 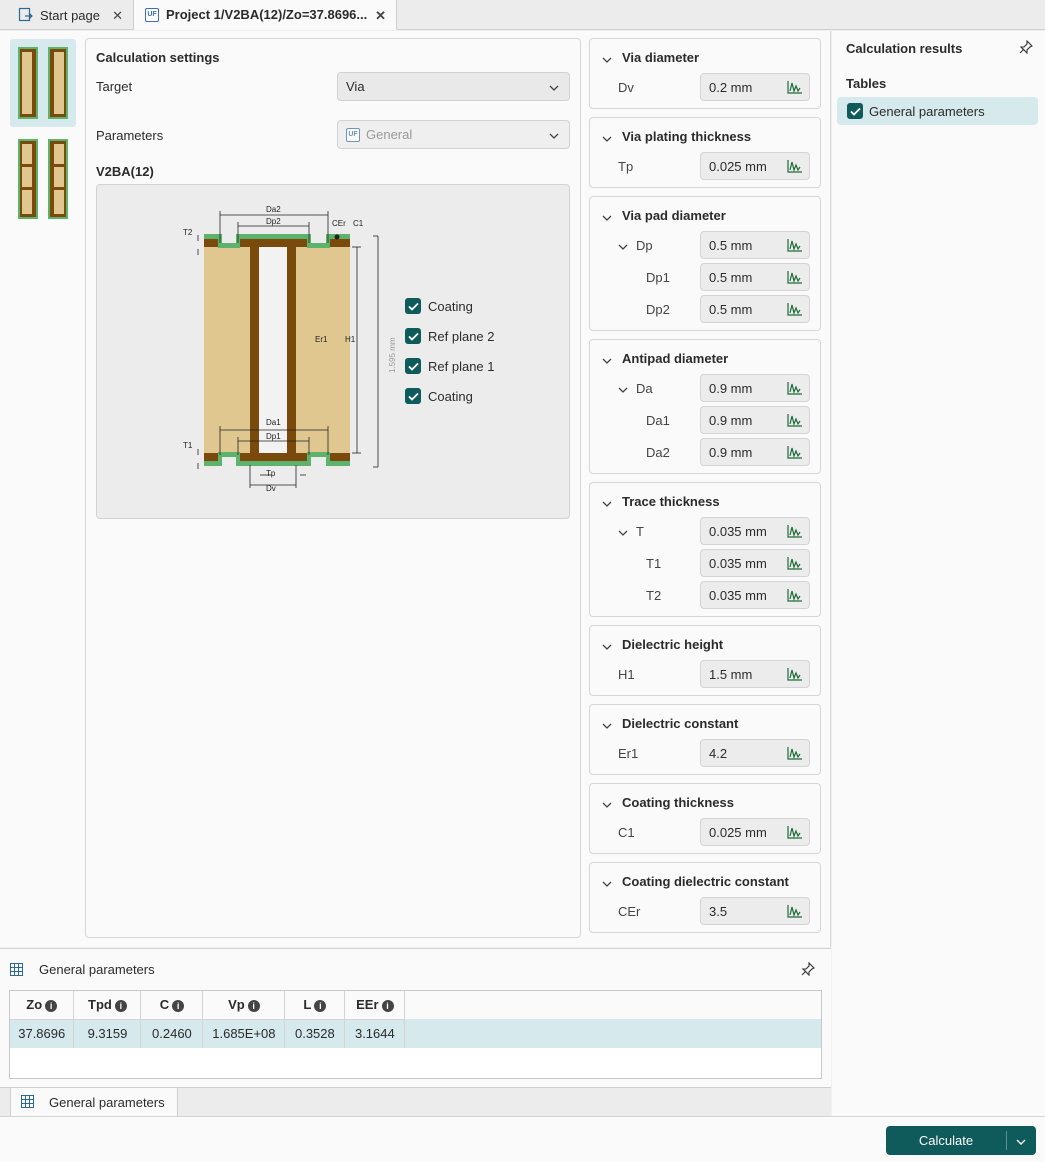 I want to click on param-value-field: 3.5, so click(x=755, y=911).